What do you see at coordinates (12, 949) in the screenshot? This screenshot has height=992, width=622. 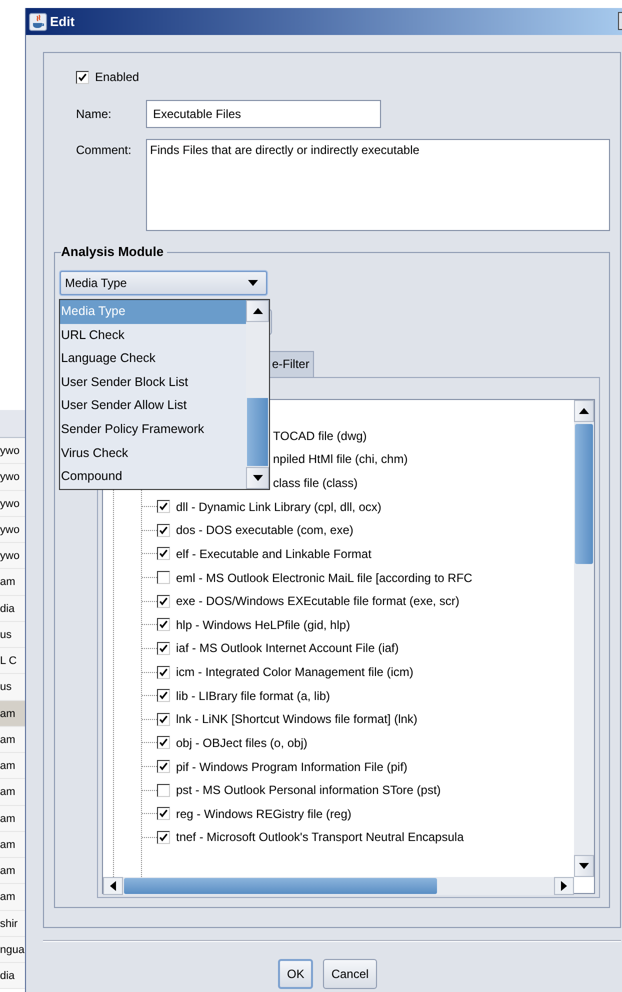 I see `table-cell: ngua` at bounding box center [12, 949].